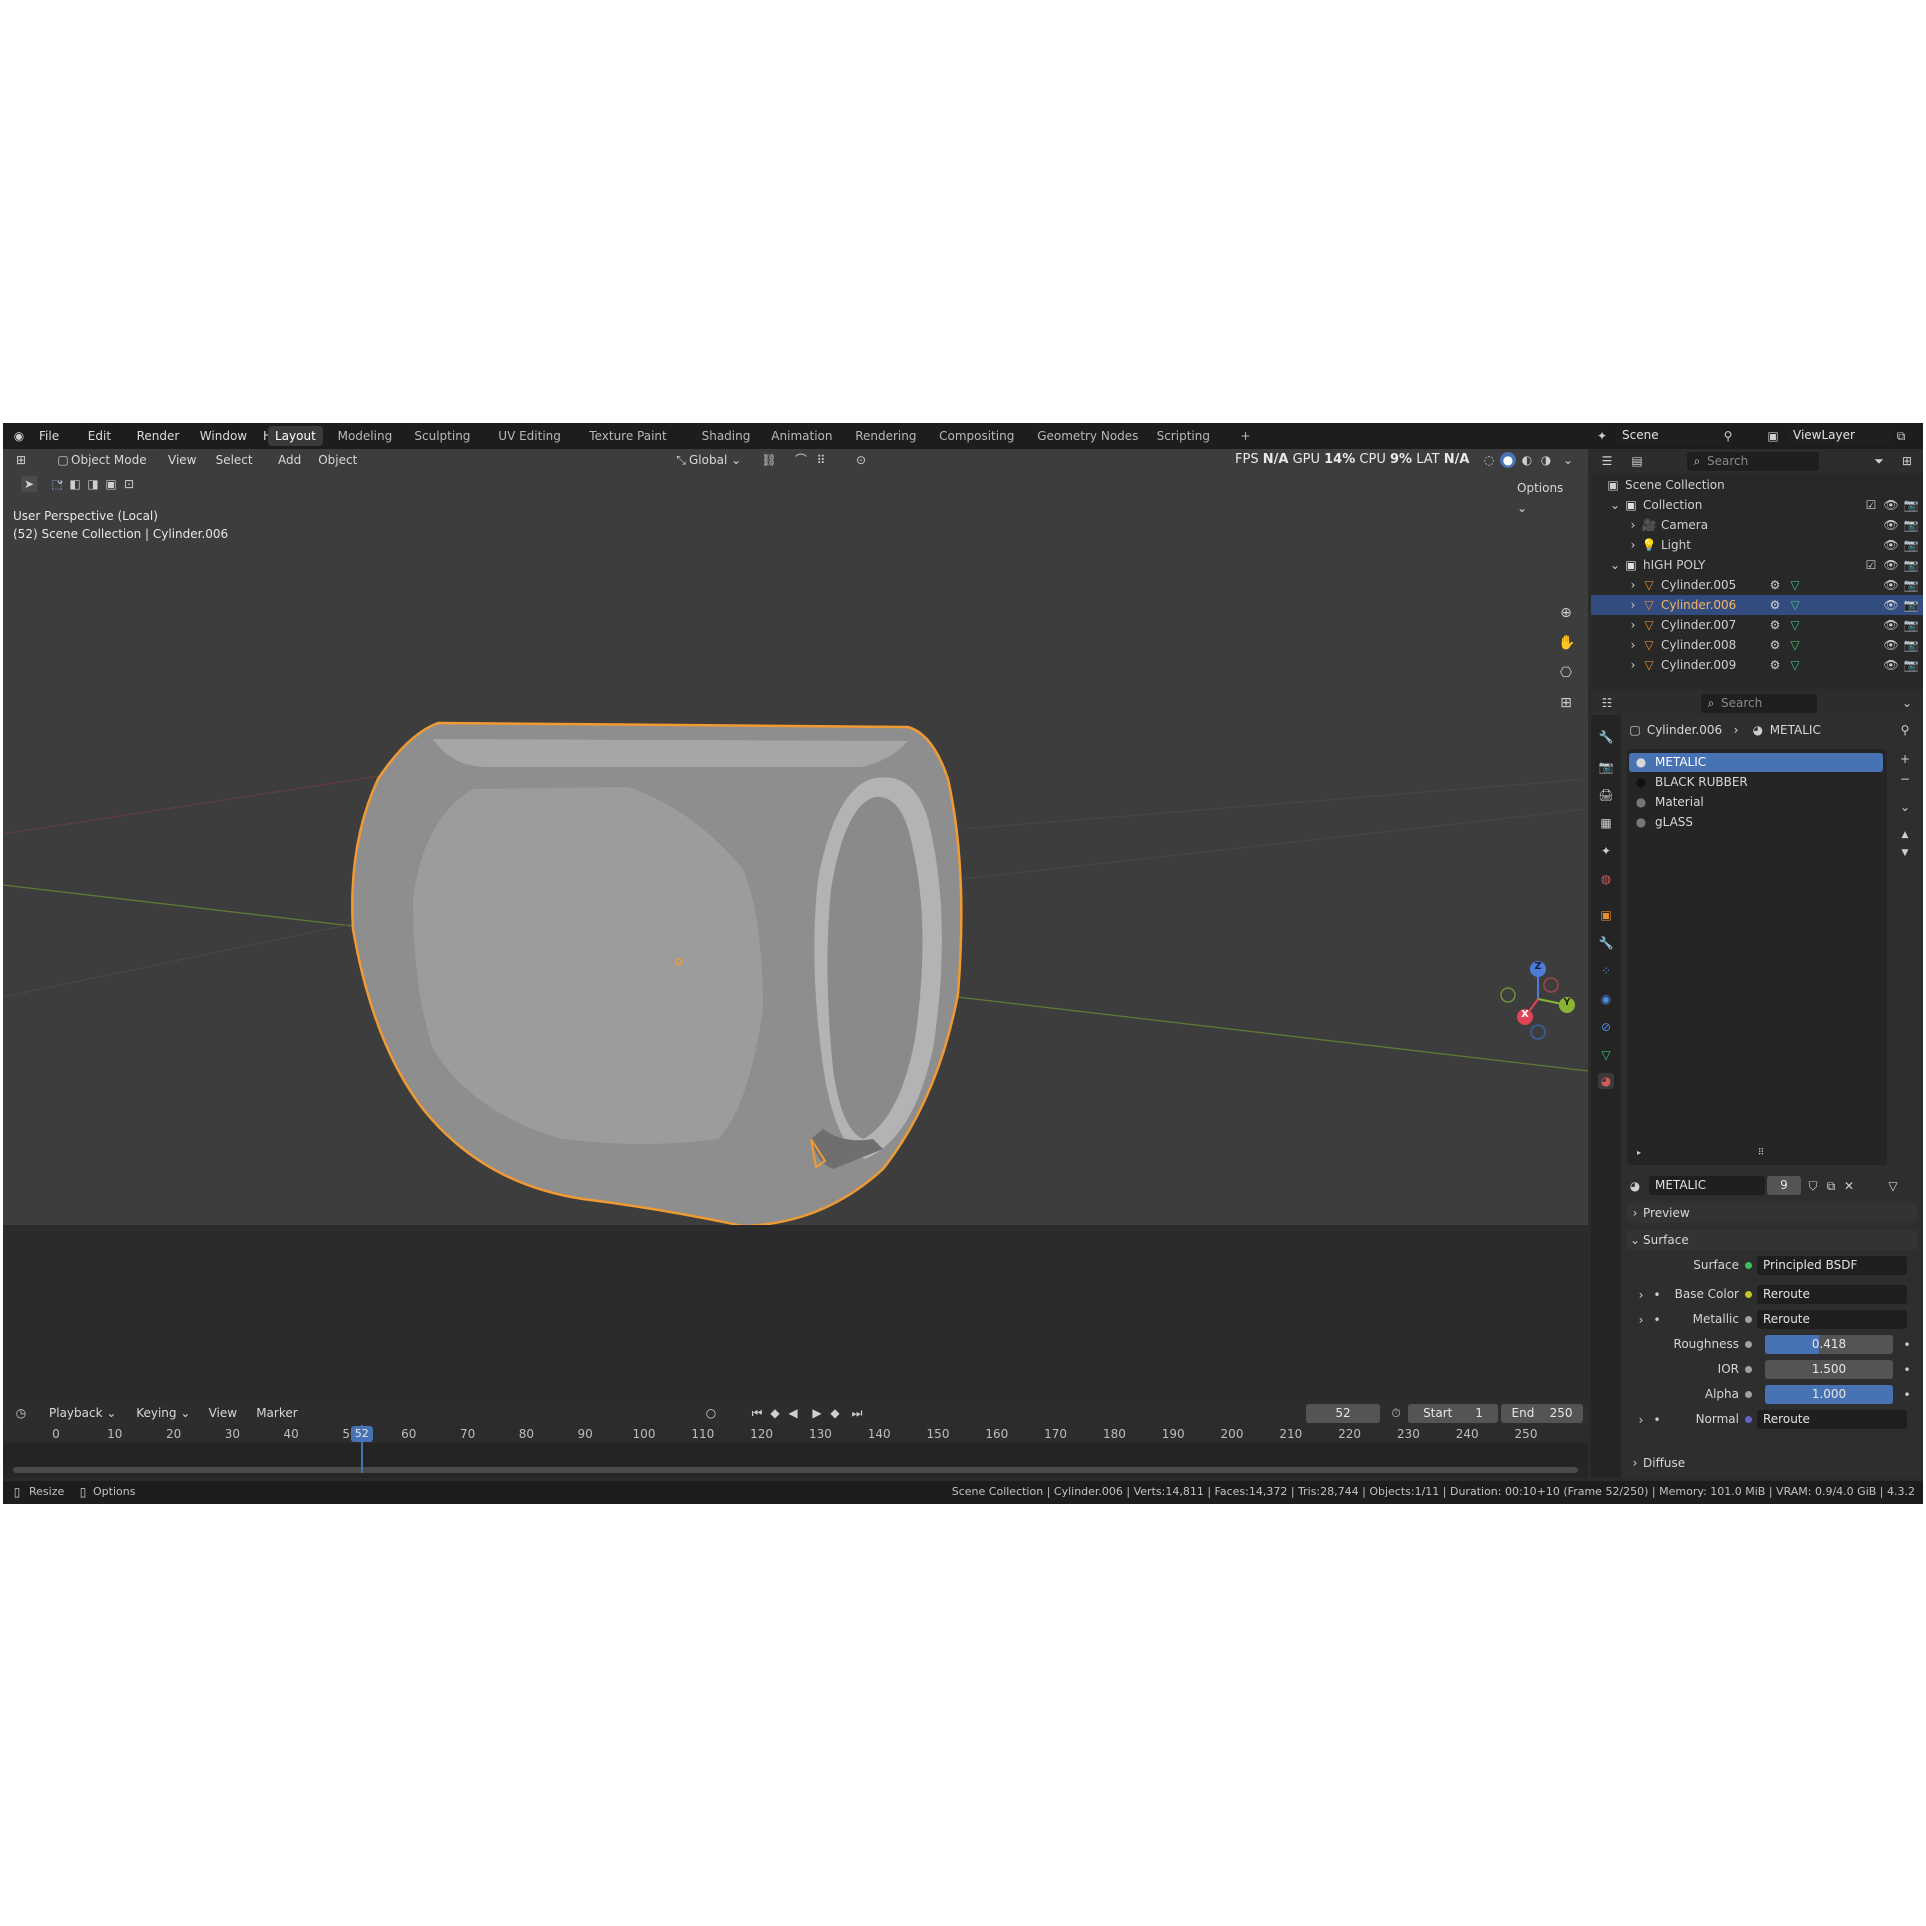 Image resolution: width=1926 pixels, height=1926 pixels. I want to click on view-layer-field: ViewLayer, so click(1840, 435).